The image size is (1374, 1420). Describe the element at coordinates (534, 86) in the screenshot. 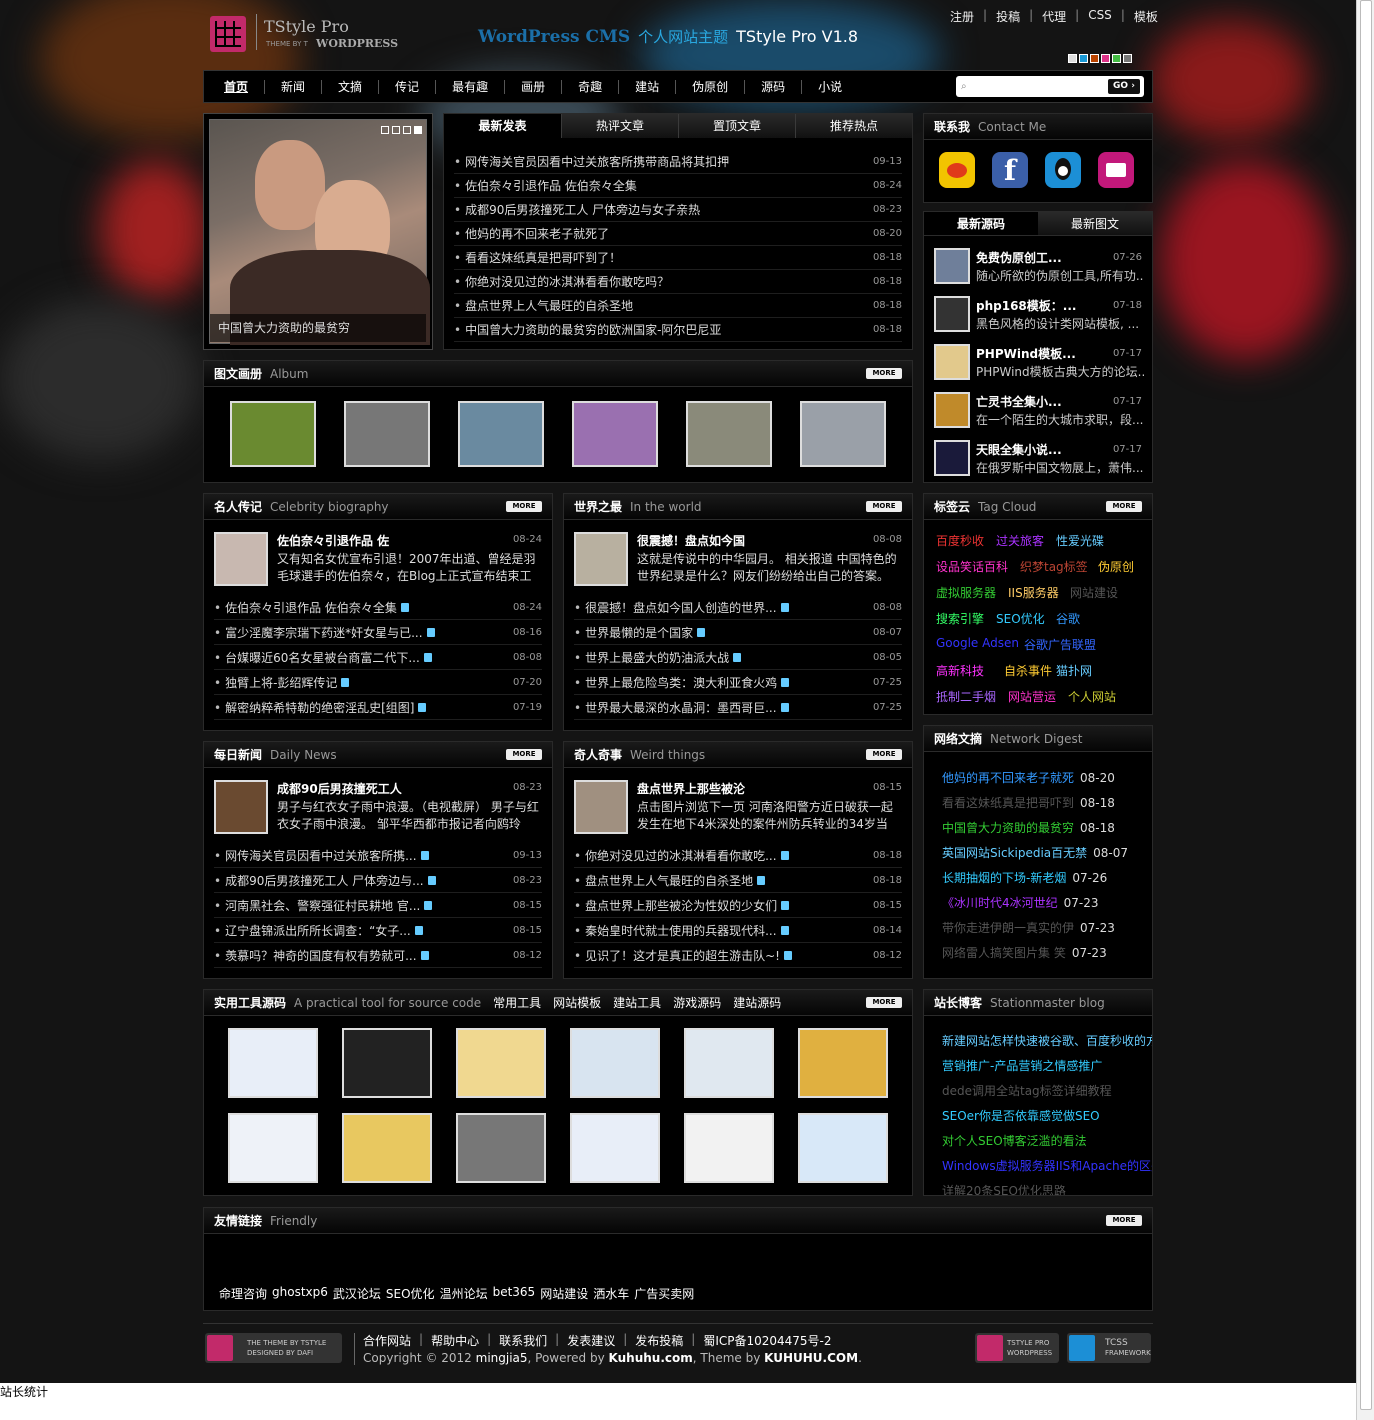

I see `nav-item: 画册` at that location.